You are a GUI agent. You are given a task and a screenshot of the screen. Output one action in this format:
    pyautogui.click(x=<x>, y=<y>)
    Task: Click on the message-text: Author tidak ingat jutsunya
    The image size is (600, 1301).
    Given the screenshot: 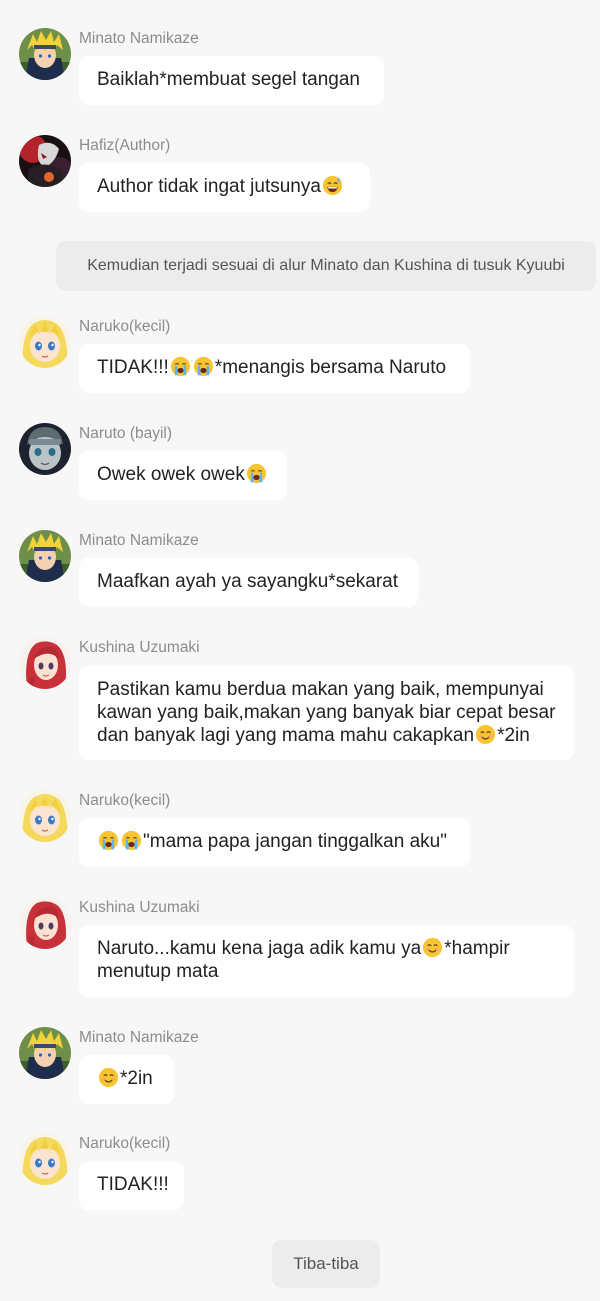 What is the action you would take?
    pyautogui.click(x=209, y=186)
    